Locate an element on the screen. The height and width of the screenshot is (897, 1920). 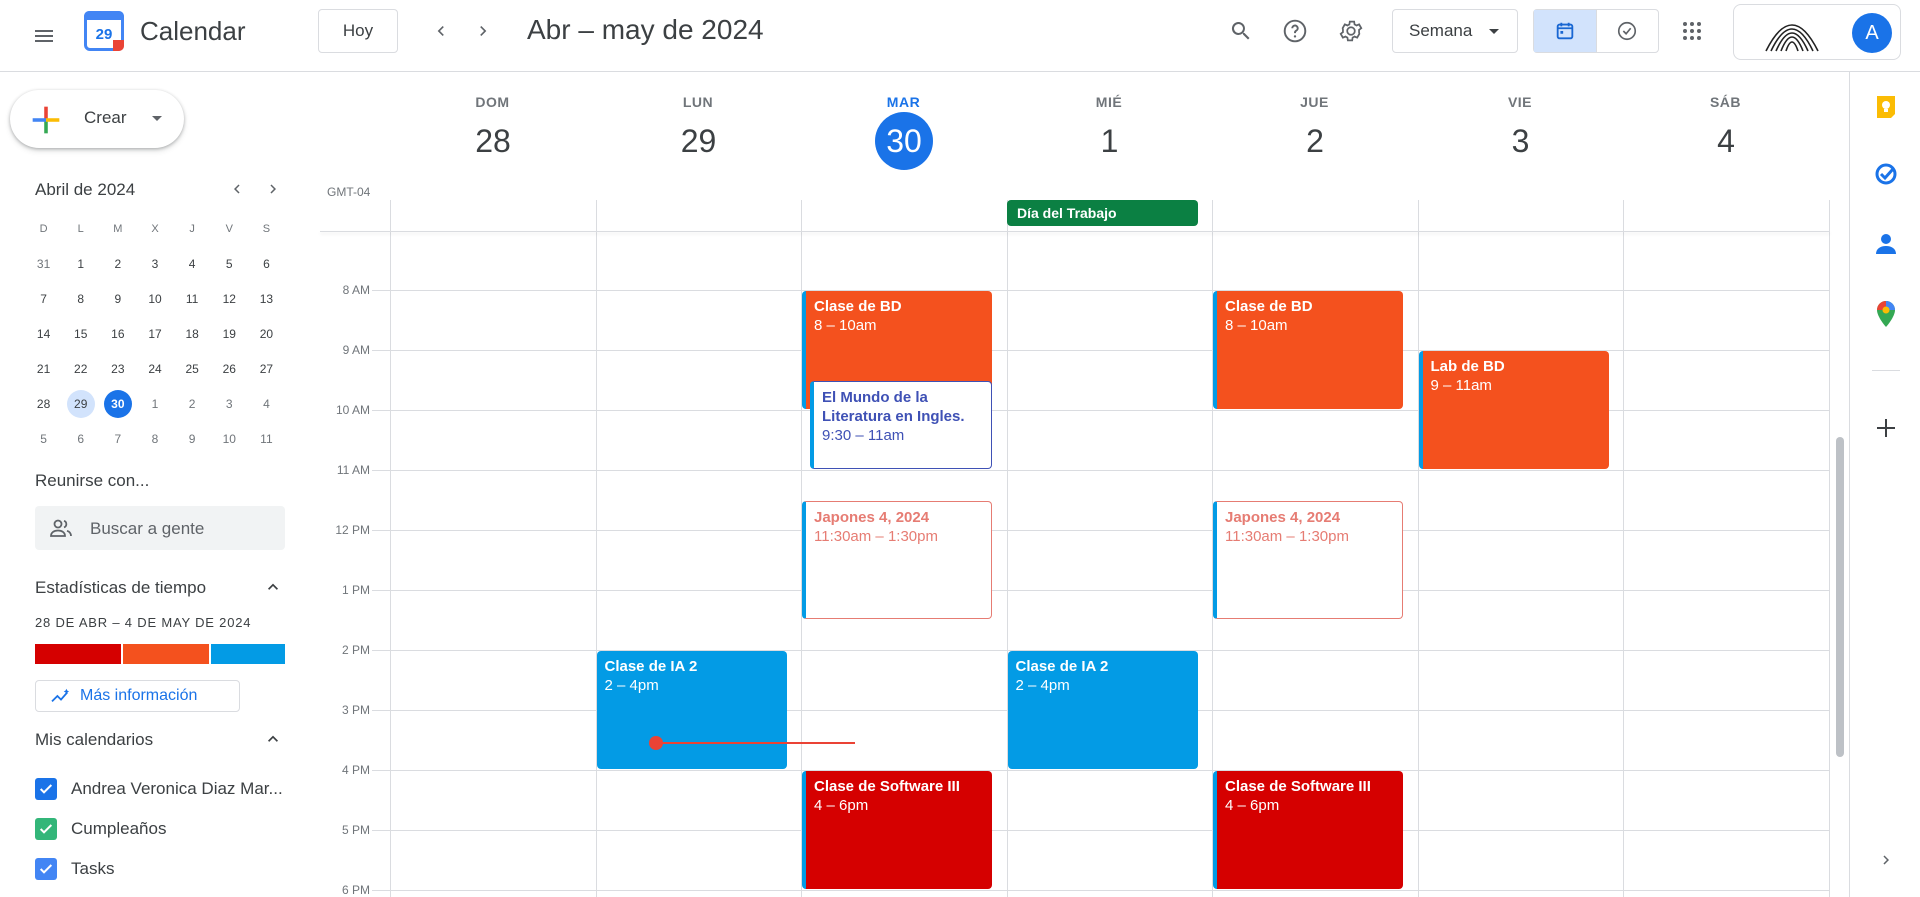
mini-calendar-day-number: 30 is located at coordinates (118, 403).